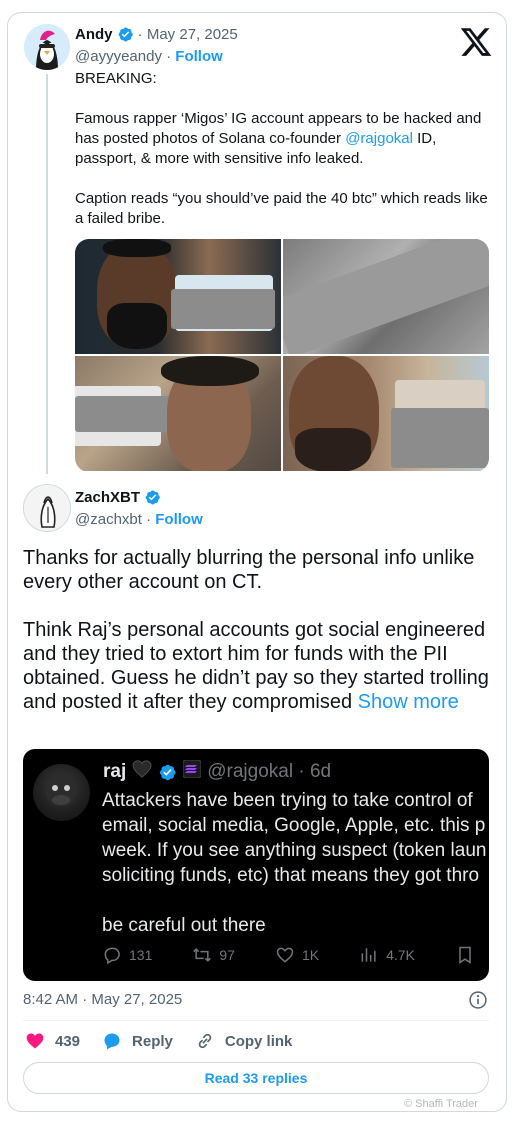 The height and width of the screenshot is (1121, 515). Describe the element at coordinates (108, 519) in the screenshot. I see `author-handle: @zachxbt` at that location.